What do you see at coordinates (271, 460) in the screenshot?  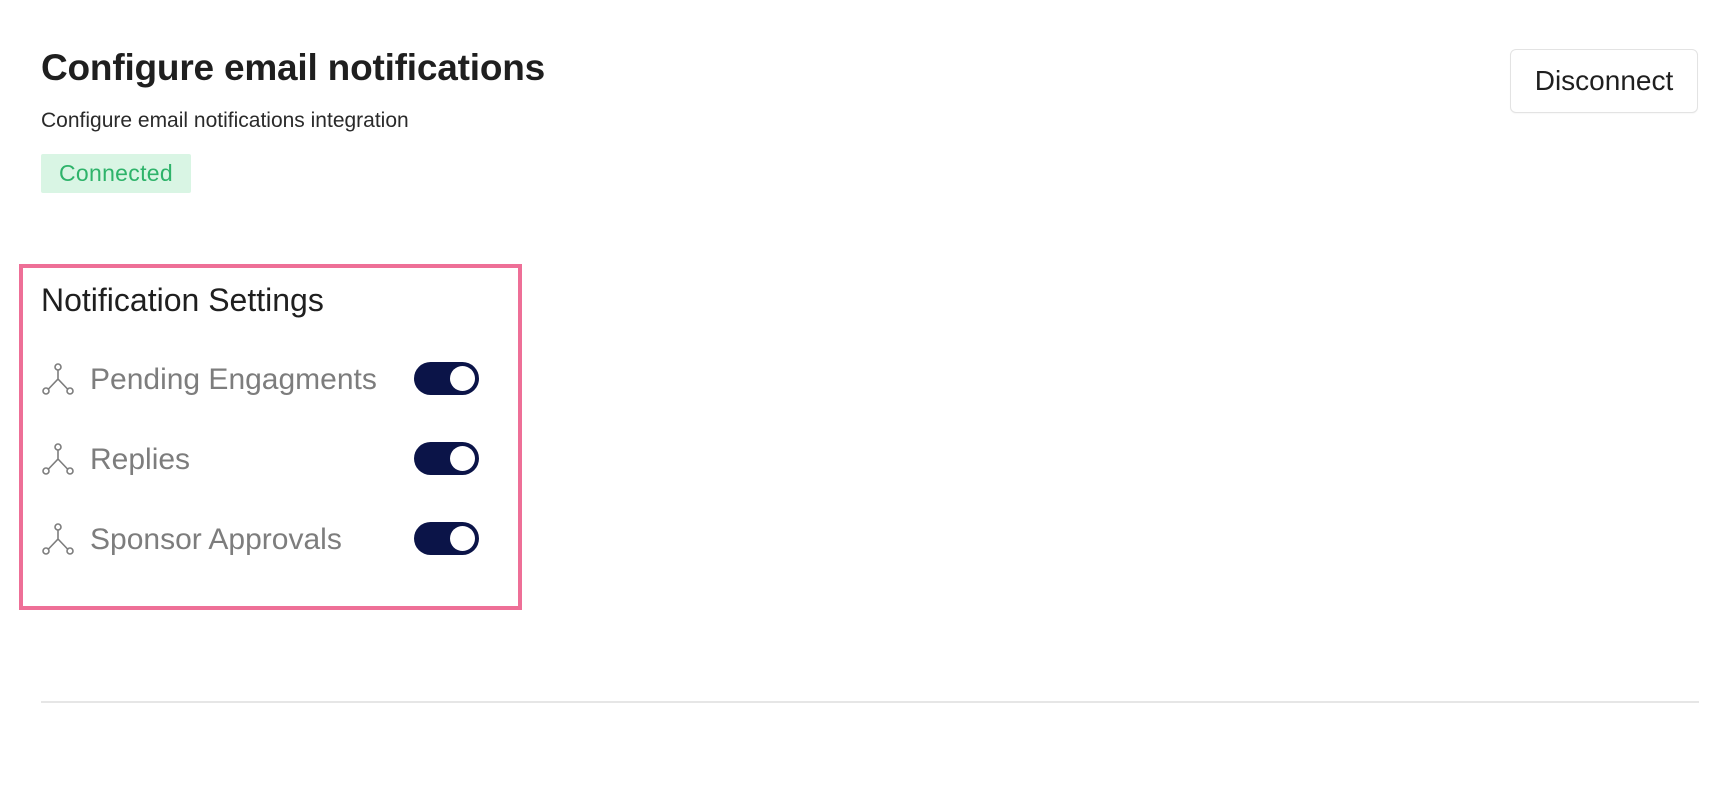 I see `setting-row-replies: Replies` at bounding box center [271, 460].